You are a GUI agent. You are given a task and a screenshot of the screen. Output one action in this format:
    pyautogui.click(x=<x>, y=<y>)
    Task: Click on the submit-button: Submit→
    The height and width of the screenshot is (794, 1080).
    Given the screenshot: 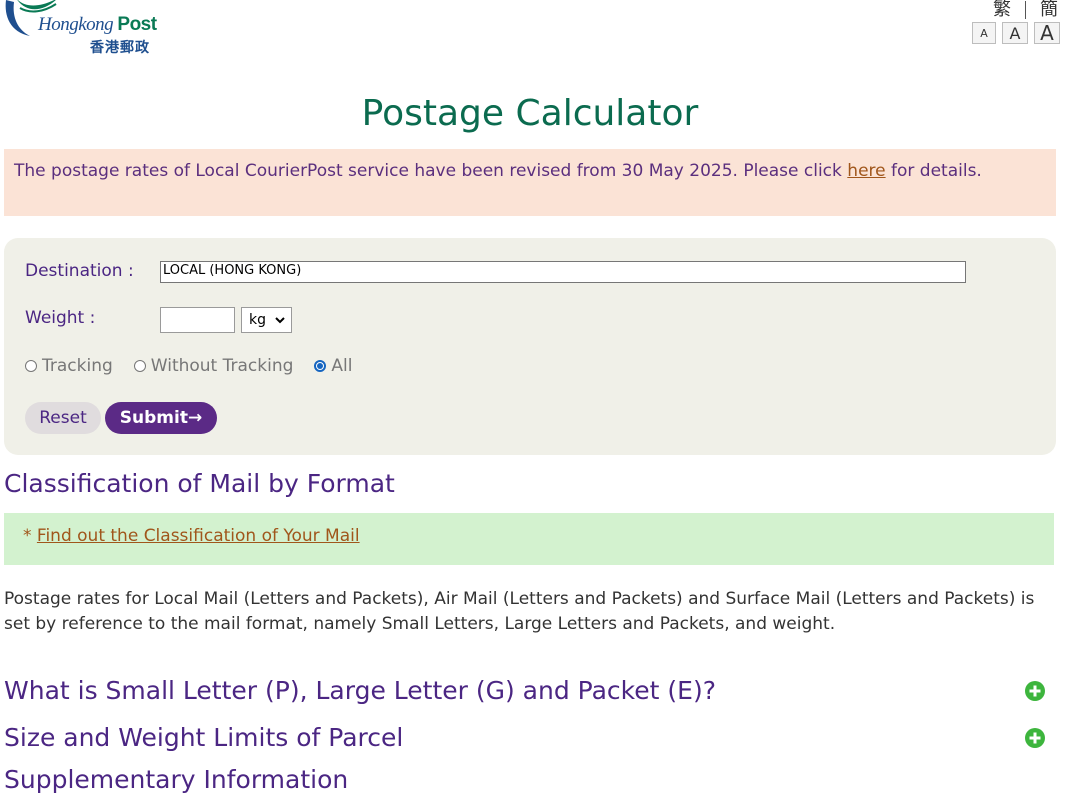 What is the action you would take?
    pyautogui.click(x=161, y=418)
    